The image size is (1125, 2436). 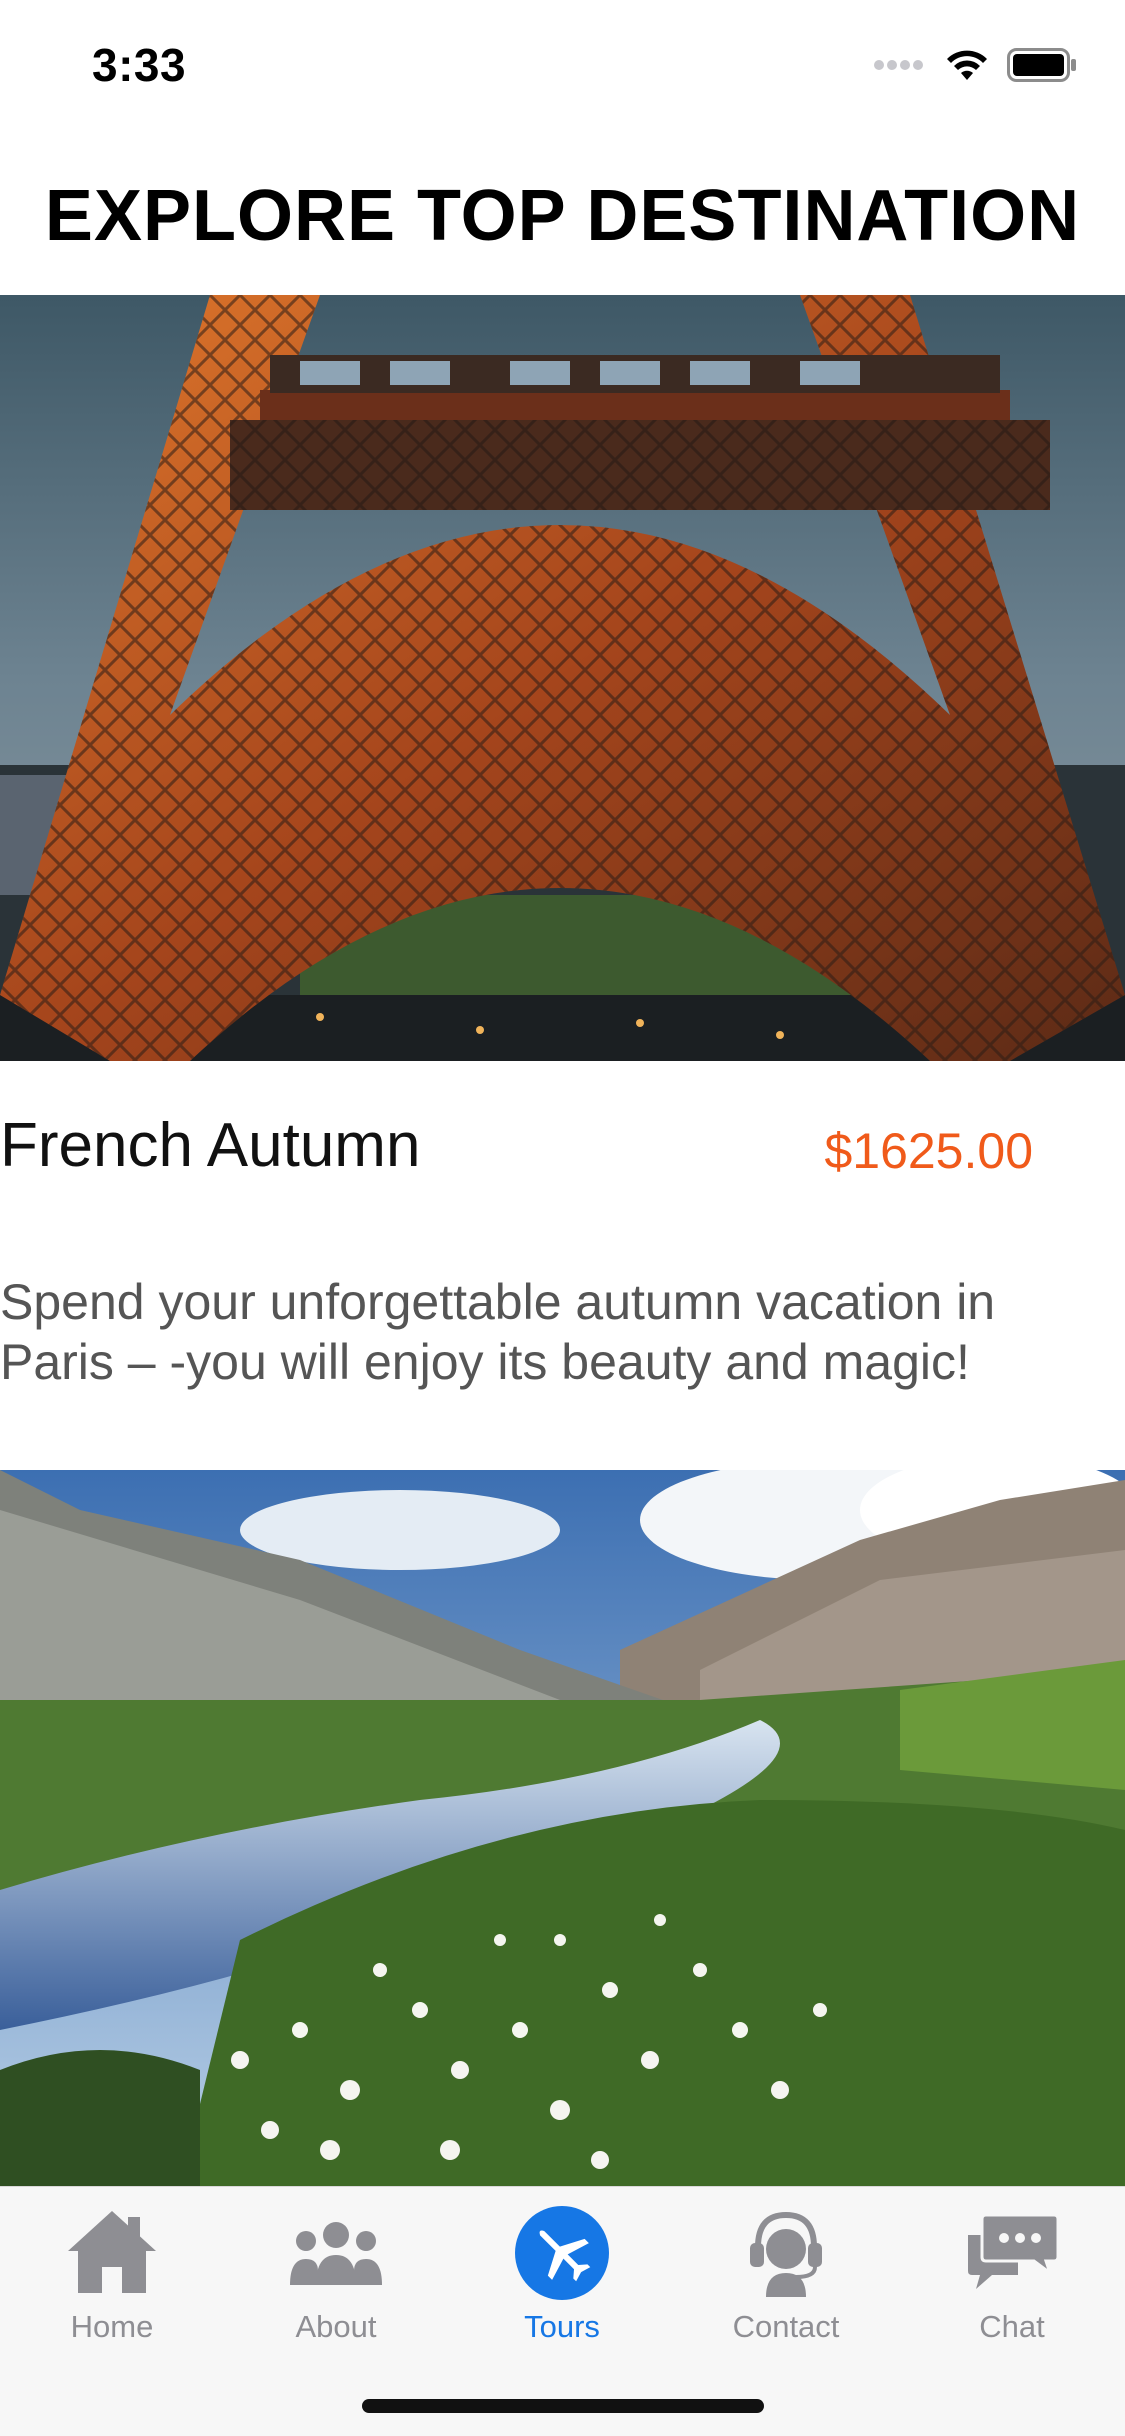 I want to click on page-title: EXPLORE TOP DESTINATION, so click(x=562, y=216).